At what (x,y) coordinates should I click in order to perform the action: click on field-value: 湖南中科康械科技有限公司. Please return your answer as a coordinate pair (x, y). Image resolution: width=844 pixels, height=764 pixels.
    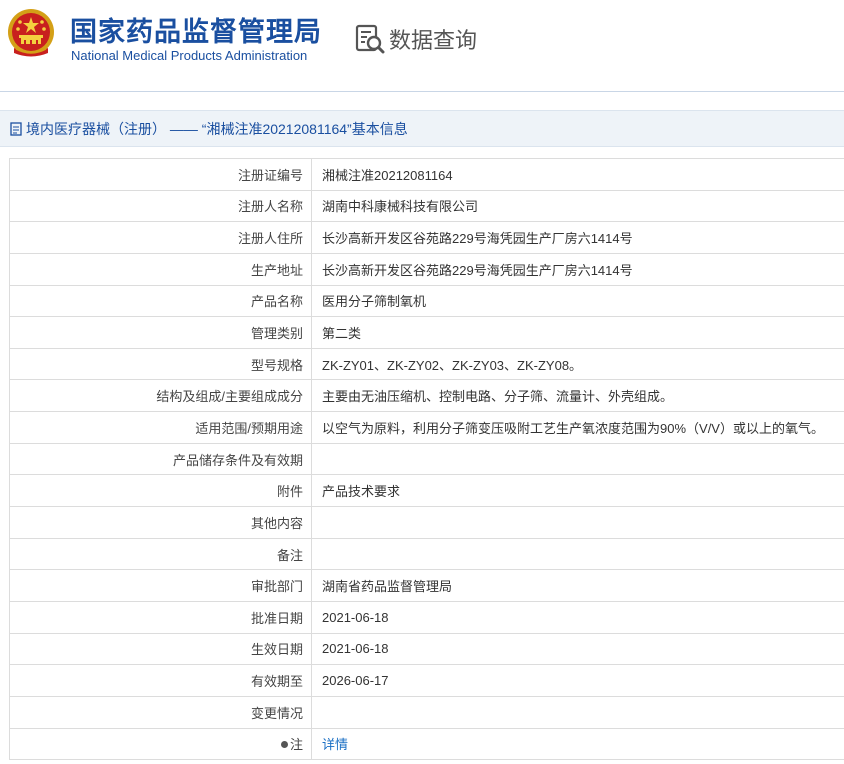
    Looking at the image, I should click on (577, 206).